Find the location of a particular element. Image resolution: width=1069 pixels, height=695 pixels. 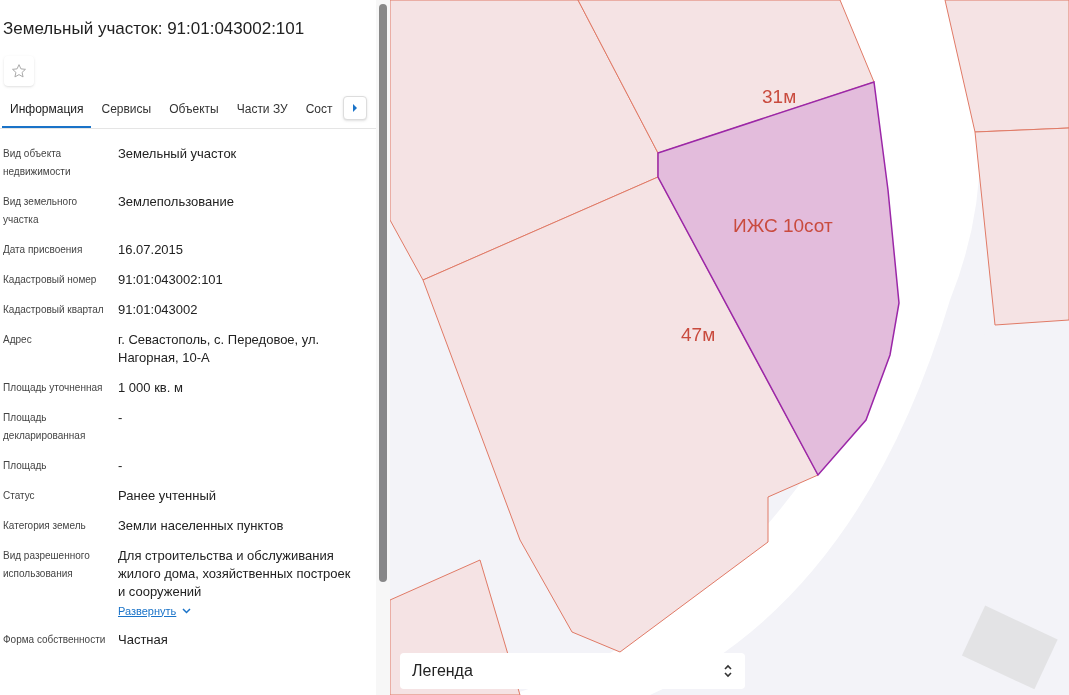

field-value: 91:01:043002:101 is located at coordinates (171, 279).